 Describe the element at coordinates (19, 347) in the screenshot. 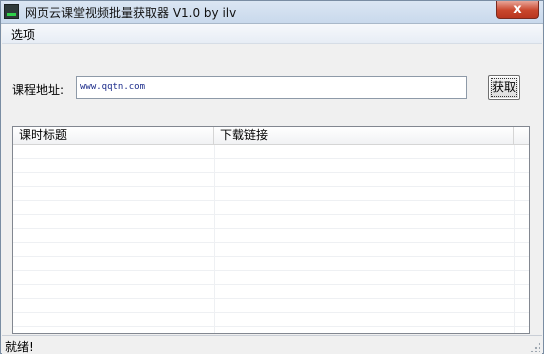

I see `status-text: 就绪!` at that location.